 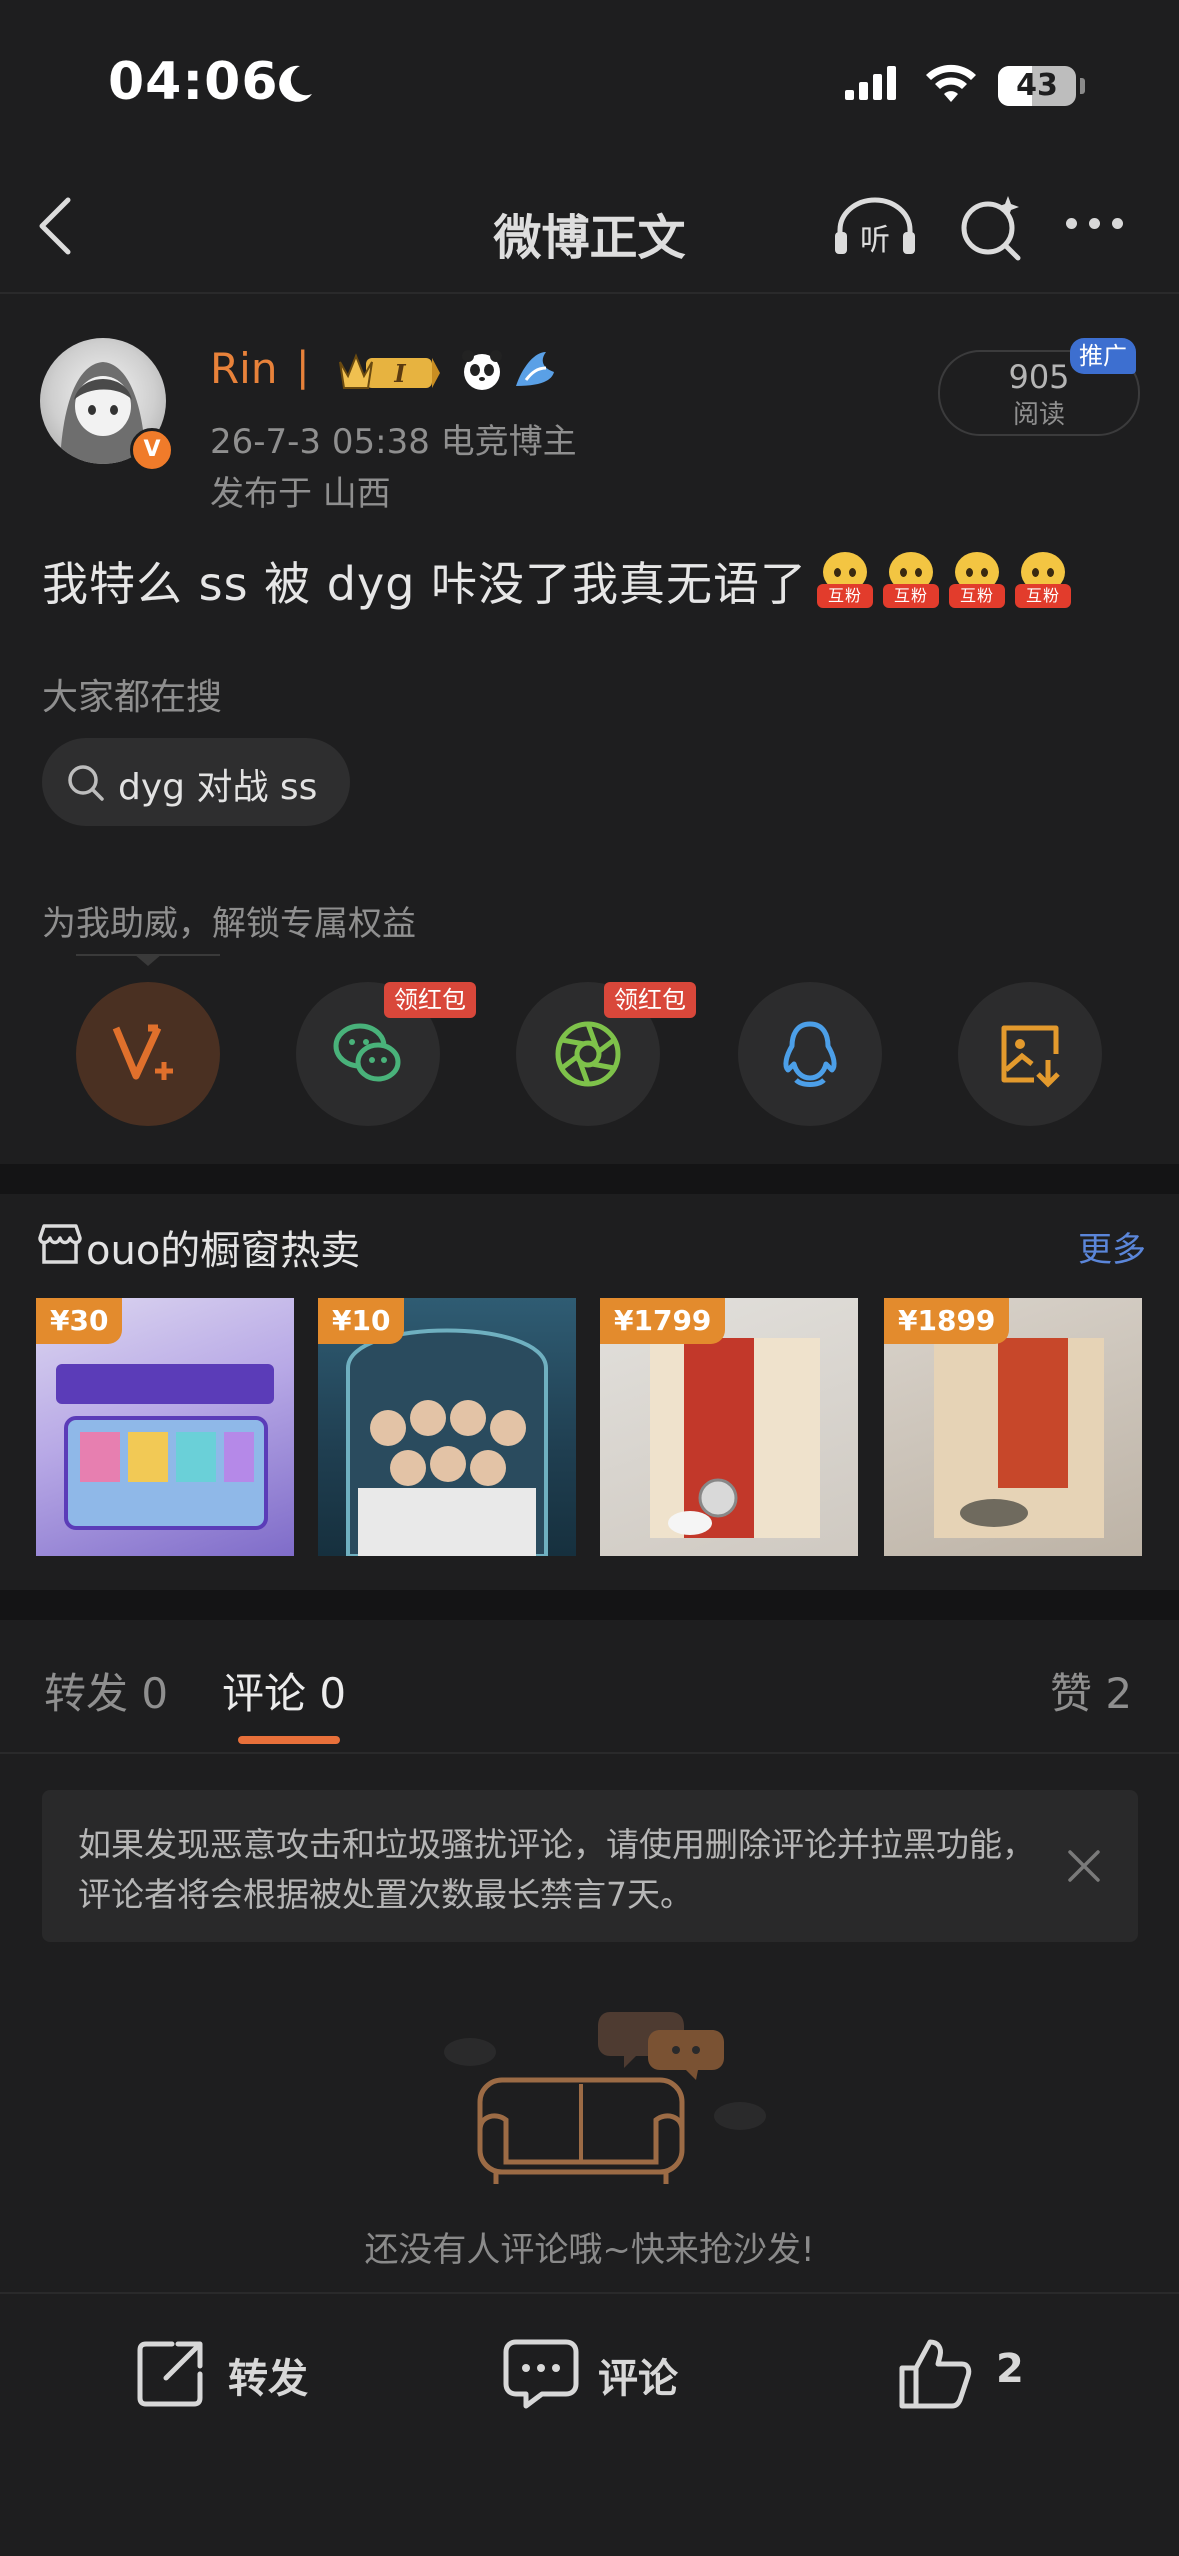 I want to click on product-card: ¥10, so click(x=447, y=1427).